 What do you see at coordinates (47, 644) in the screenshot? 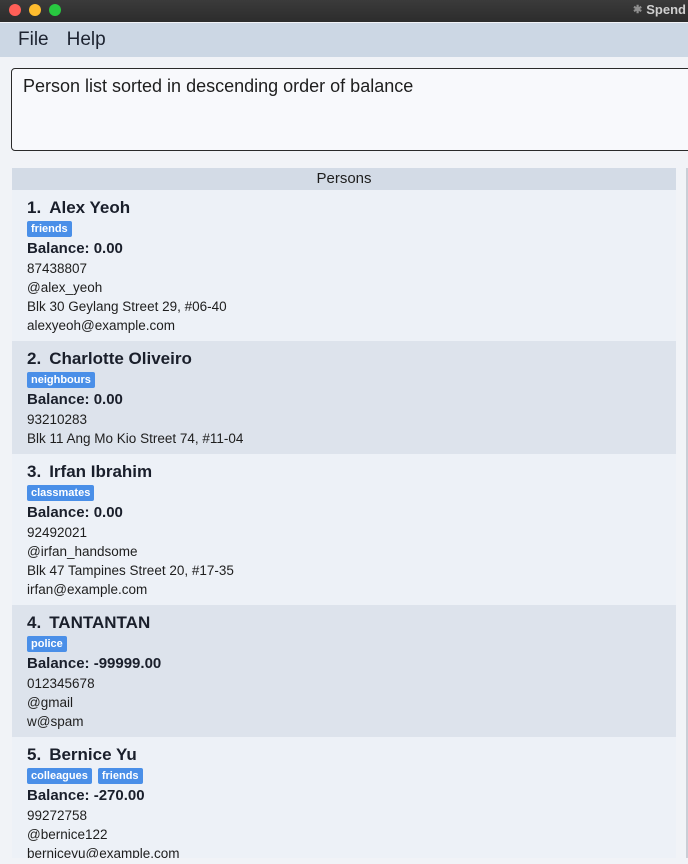
I see `person-tag: police` at bounding box center [47, 644].